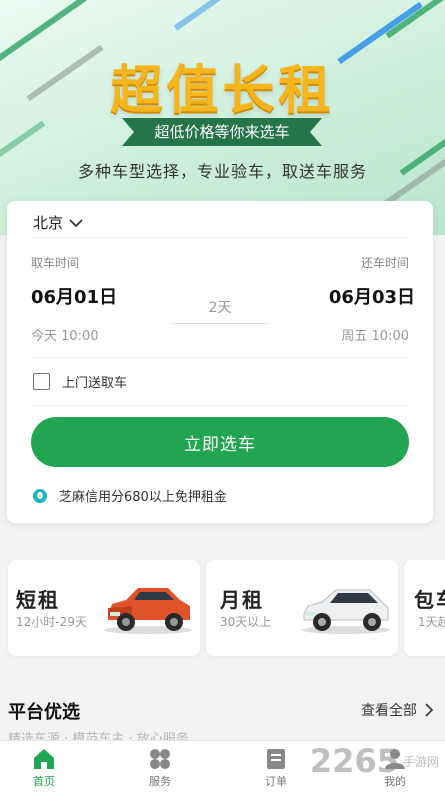 This screenshot has width=445, height=796. What do you see at coordinates (429, 710) in the screenshot?
I see `chevron-right-icon` at bounding box center [429, 710].